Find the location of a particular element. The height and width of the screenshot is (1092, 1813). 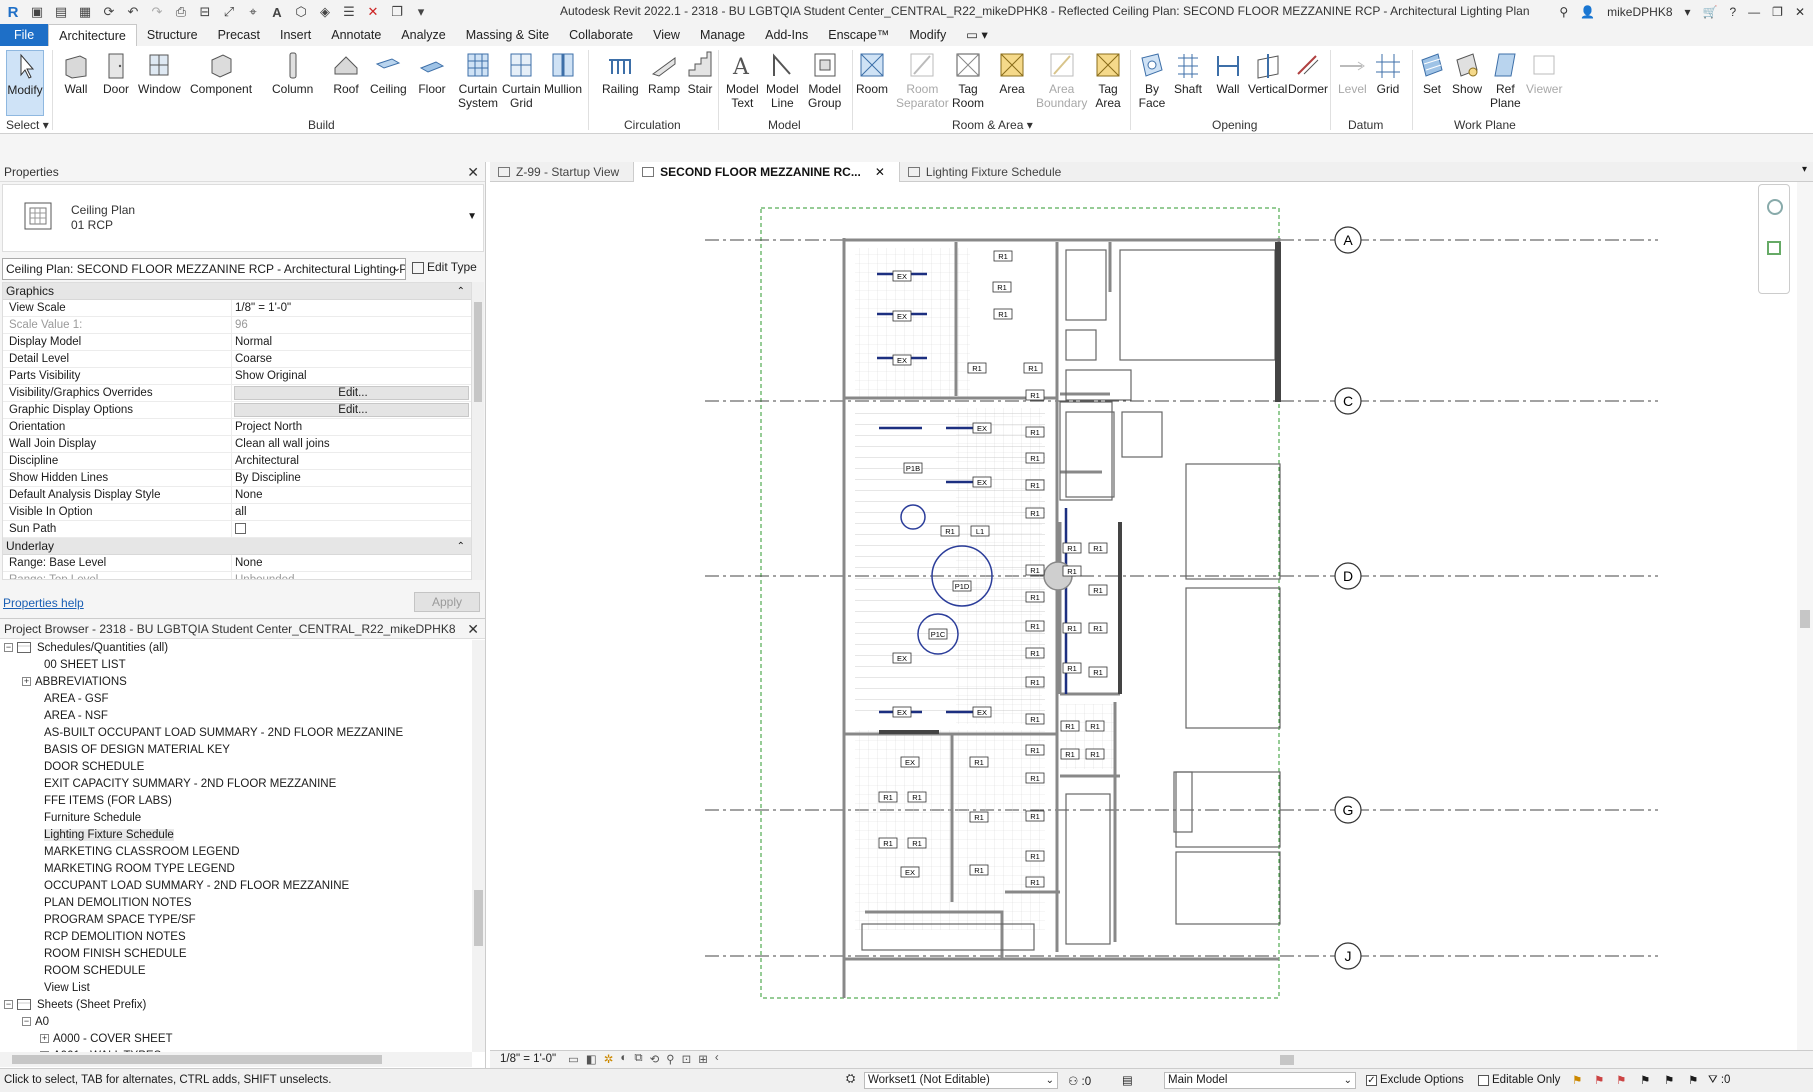

curtain-grid-button: Curtain Grid is located at coordinates (521, 80).